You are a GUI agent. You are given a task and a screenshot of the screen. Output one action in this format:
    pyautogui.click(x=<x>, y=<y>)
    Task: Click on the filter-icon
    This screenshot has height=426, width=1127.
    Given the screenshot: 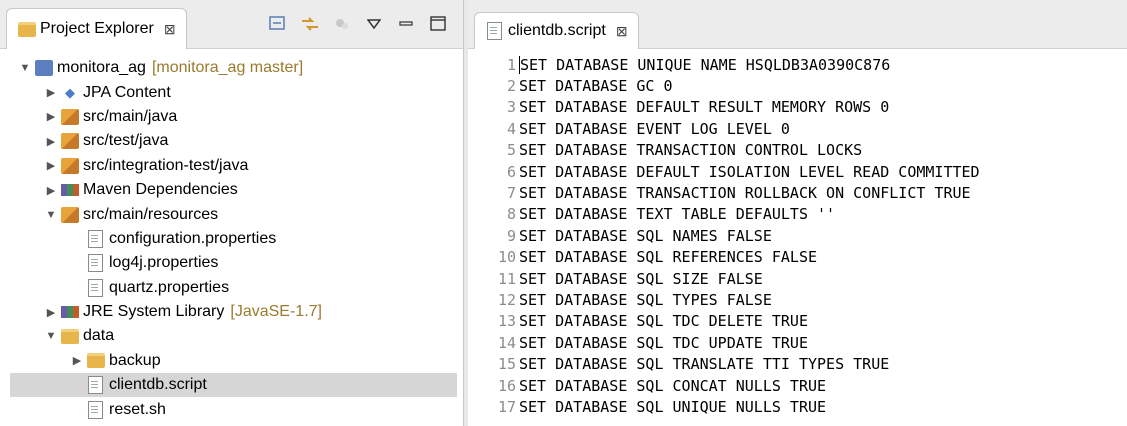 What is the action you would take?
    pyautogui.click(x=342, y=24)
    